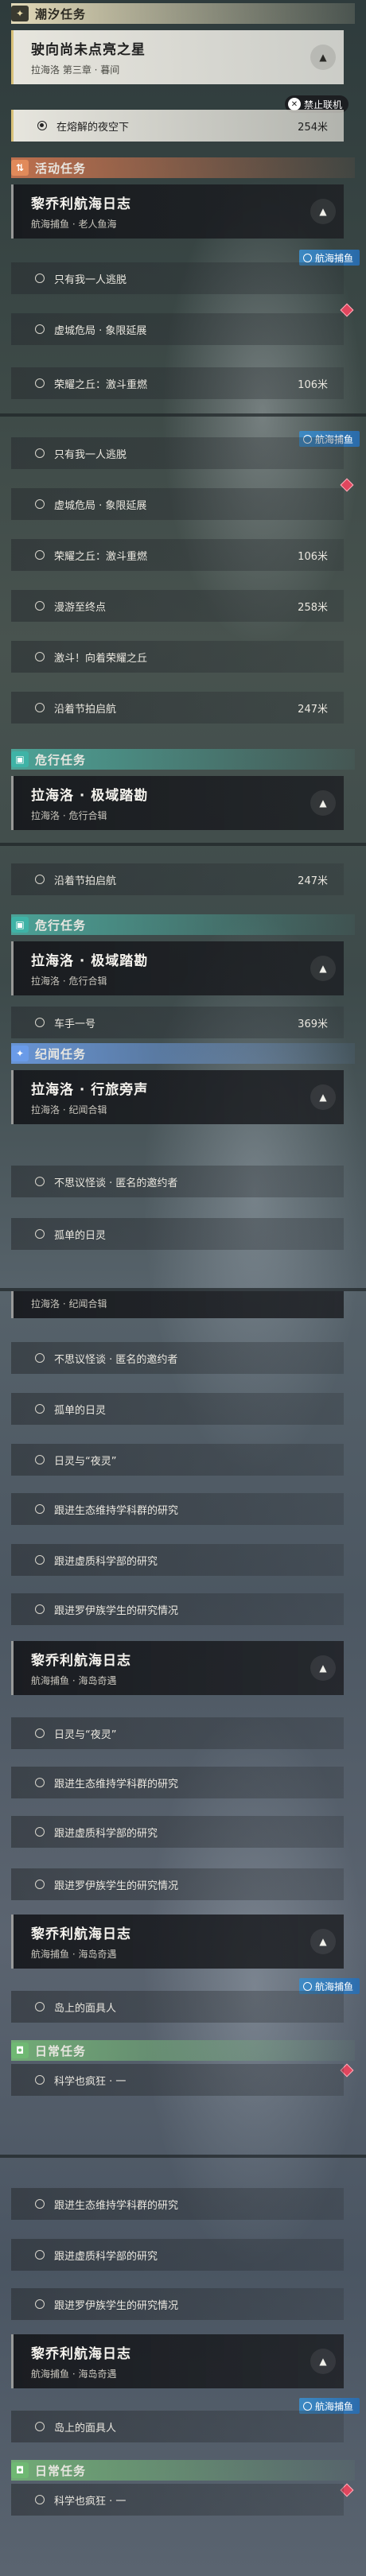  I want to click on category-label: 危行任务, so click(61, 925).